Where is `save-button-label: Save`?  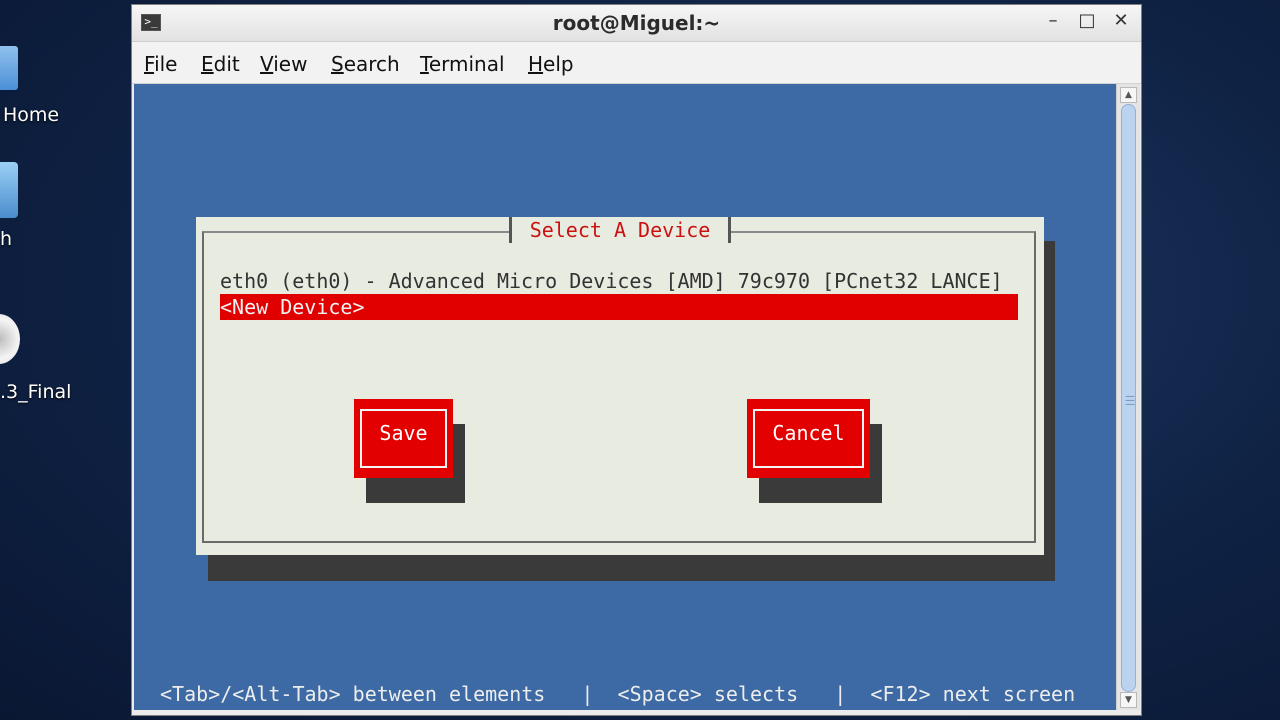
save-button-label: Save is located at coordinates (403, 438).